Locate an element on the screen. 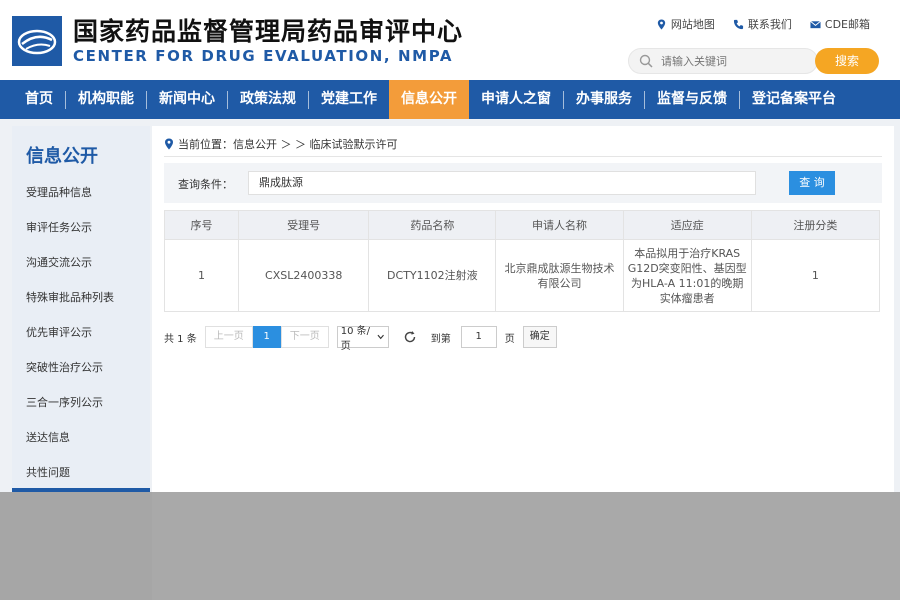  col-header-seq: 序号 is located at coordinates (201, 225).